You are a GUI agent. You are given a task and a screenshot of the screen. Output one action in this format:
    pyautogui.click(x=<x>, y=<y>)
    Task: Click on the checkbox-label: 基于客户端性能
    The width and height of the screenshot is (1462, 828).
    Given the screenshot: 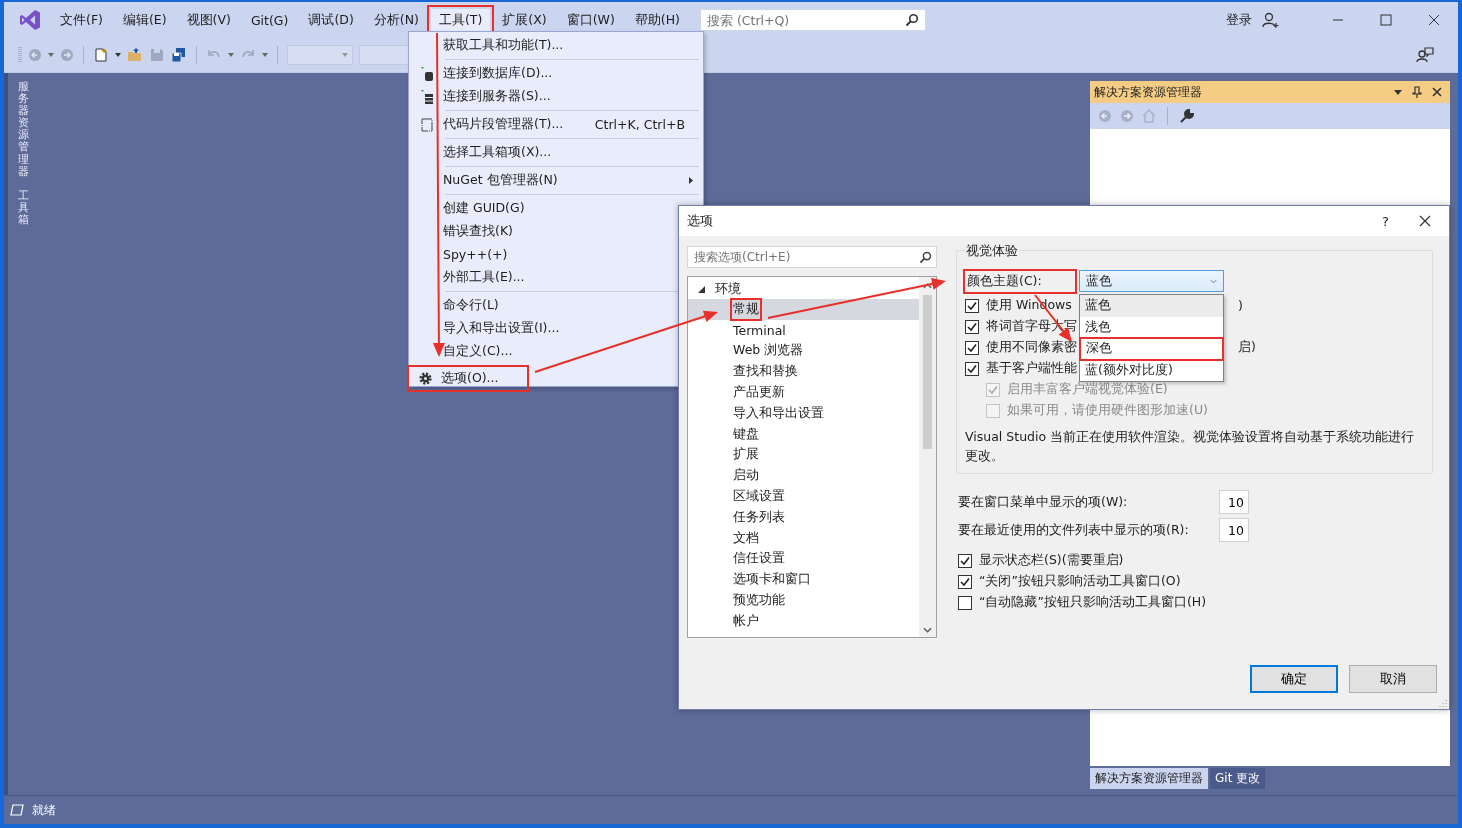 What is the action you would take?
    pyautogui.click(x=1032, y=368)
    